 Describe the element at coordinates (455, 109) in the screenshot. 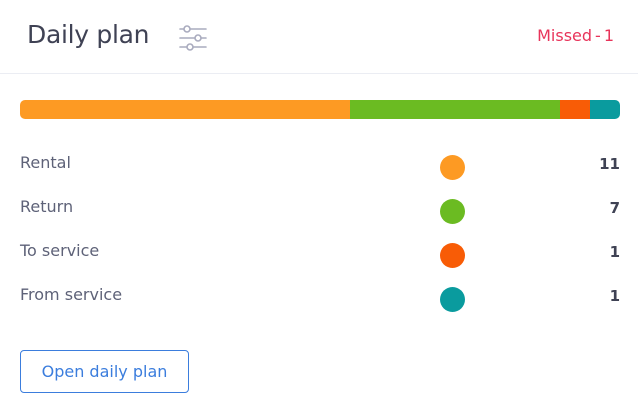

I see `progress-segment-return` at that location.